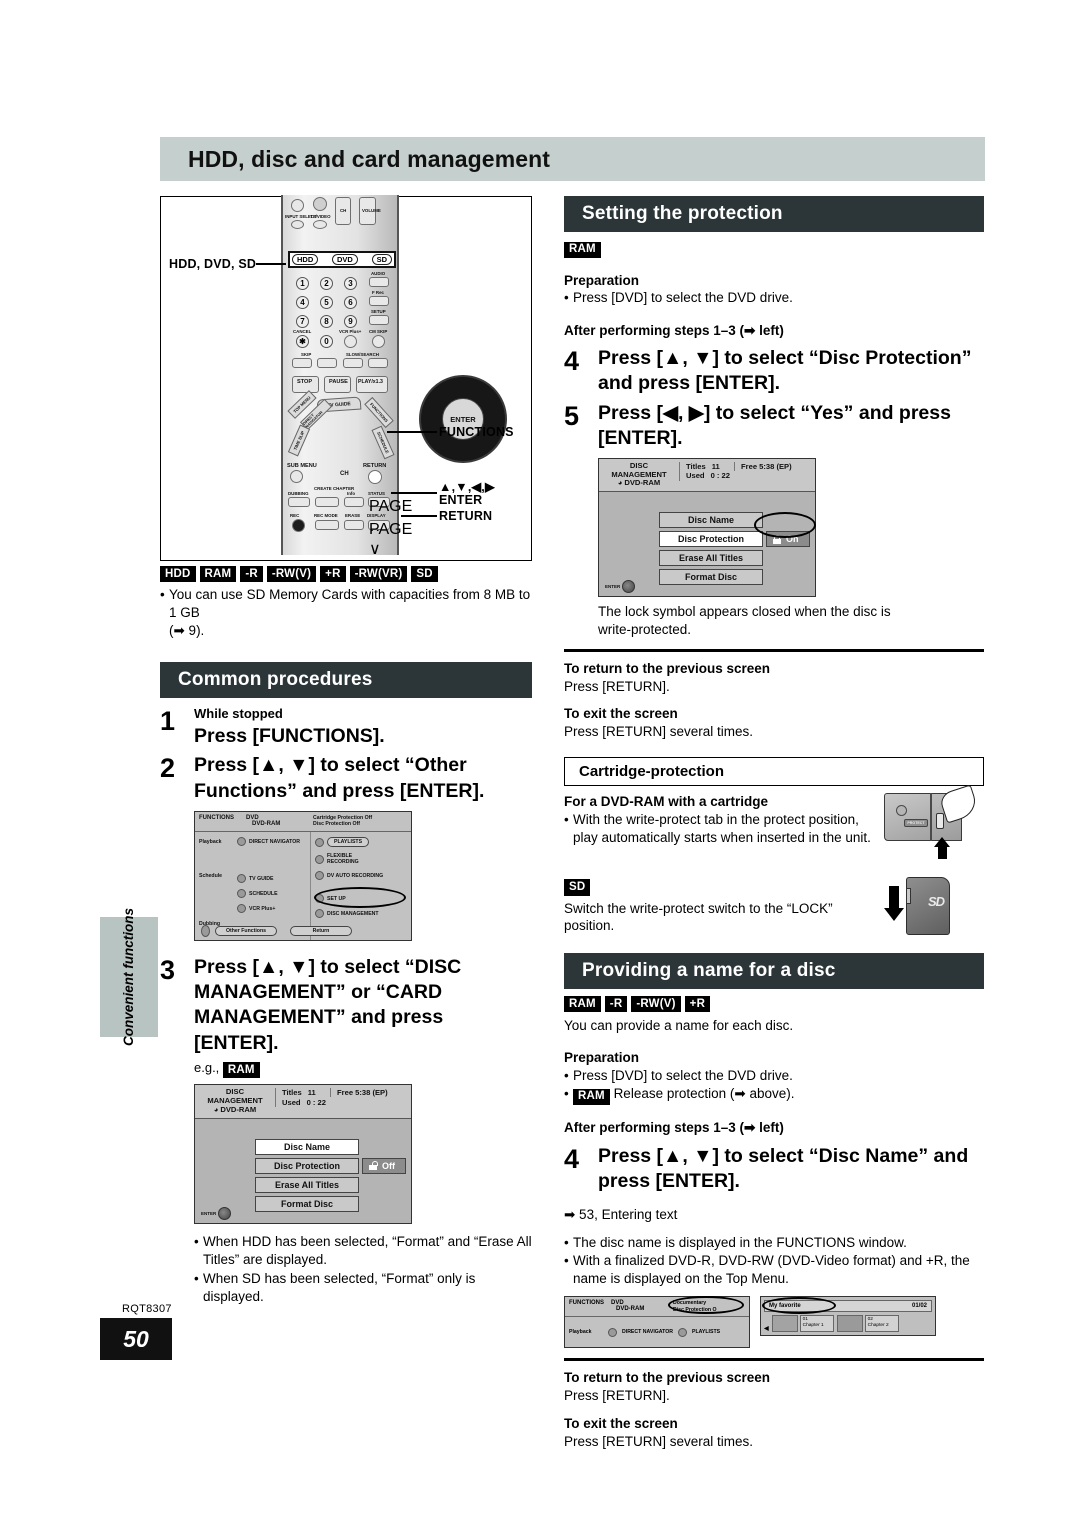  I want to click on cursor-pad: ENTER, so click(463, 419).